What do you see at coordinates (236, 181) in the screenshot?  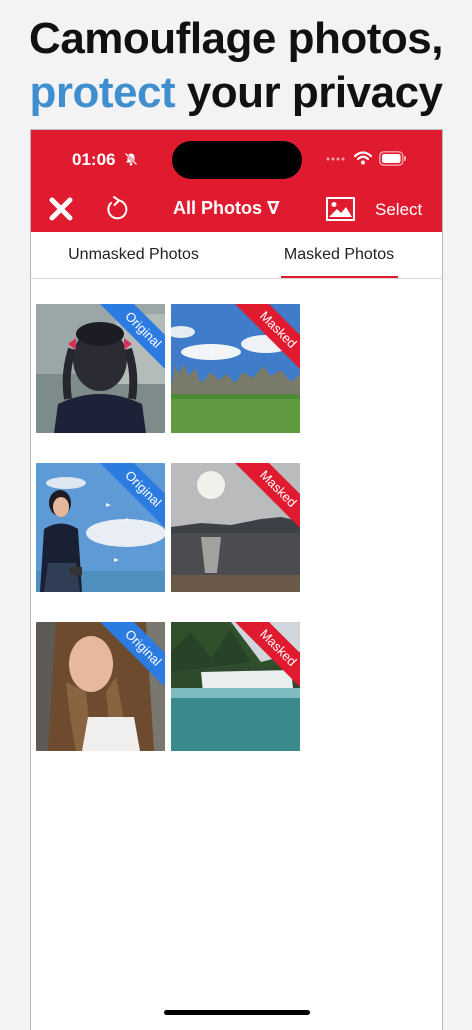 I see `app-header: 01:06 All Photos ∇ Select` at bounding box center [236, 181].